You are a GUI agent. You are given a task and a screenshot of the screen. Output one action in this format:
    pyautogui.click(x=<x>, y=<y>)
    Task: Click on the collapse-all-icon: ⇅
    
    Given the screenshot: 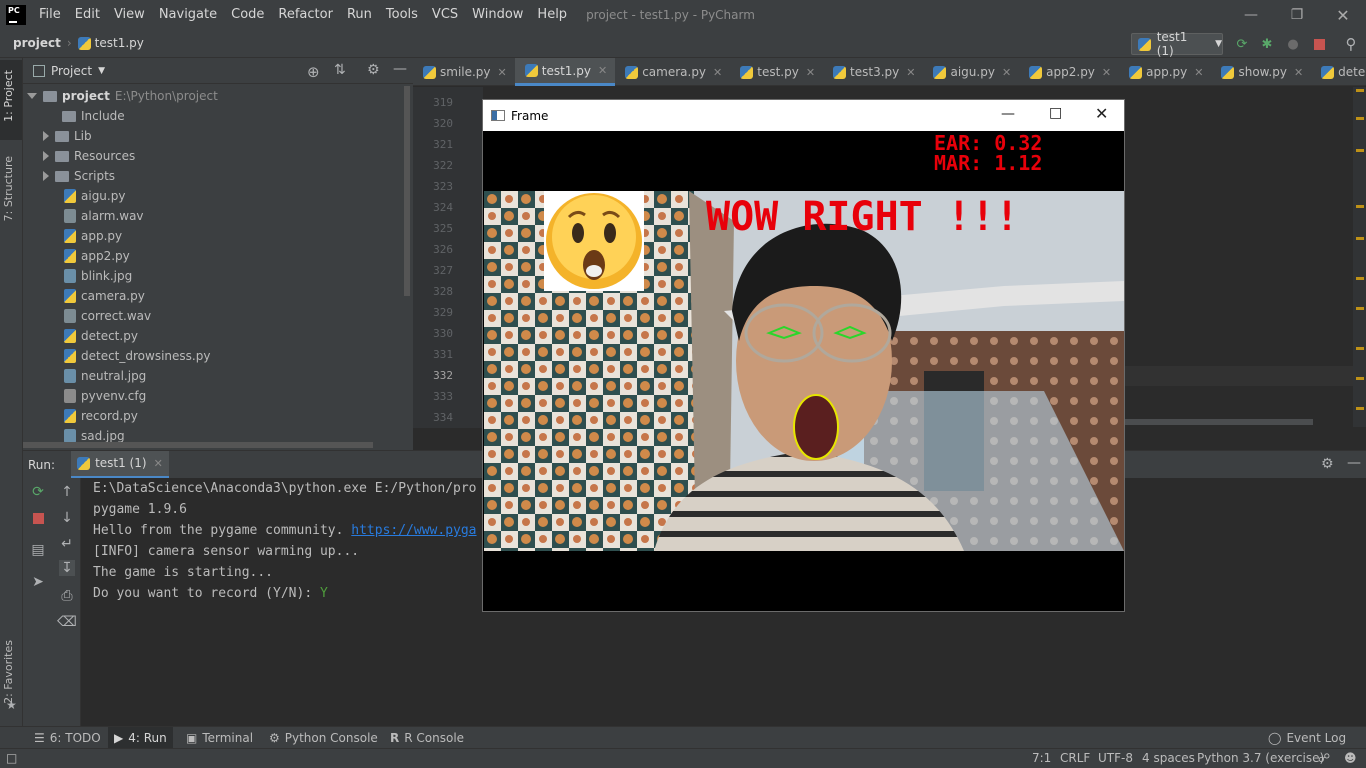 What is the action you would take?
    pyautogui.click(x=340, y=70)
    